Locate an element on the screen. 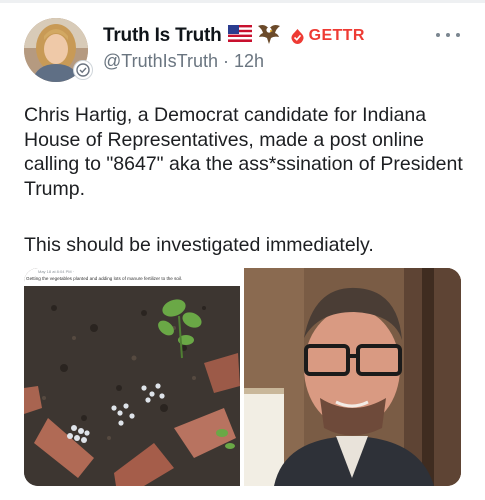 The width and height of the screenshot is (485, 500). eagle-icon is located at coordinates (269, 36).